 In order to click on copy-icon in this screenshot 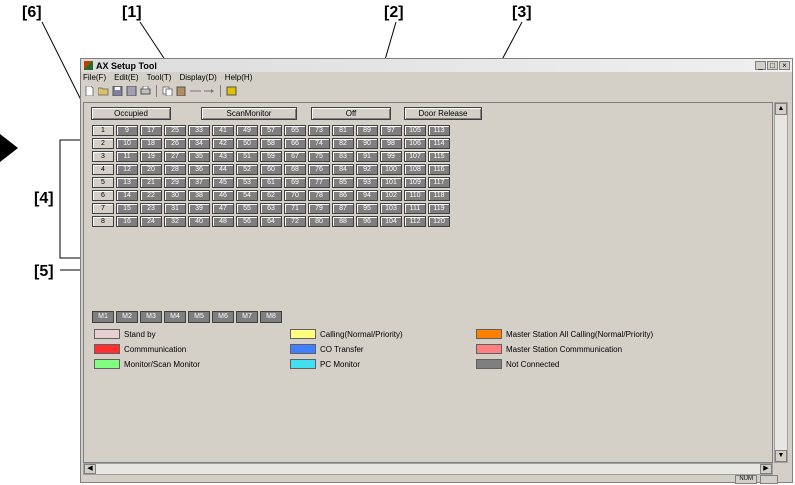, I will do `click(167, 91)`.